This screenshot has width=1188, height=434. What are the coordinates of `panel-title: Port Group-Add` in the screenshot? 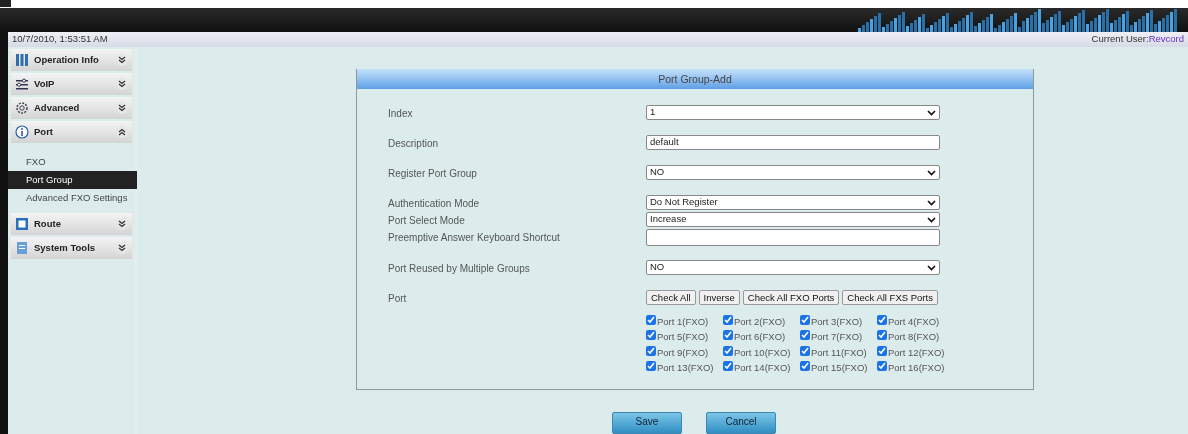 It's located at (695, 79).